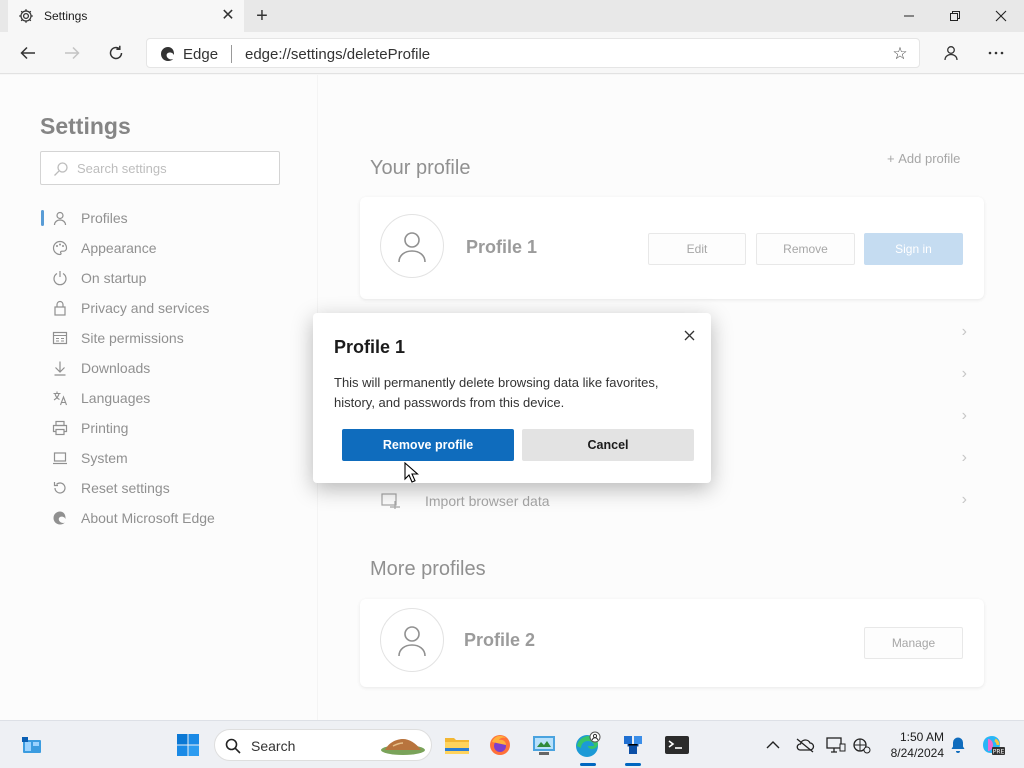 This screenshot has width=1024, height=768. I want to click on cloud-offline-icon, so click(805, 745).